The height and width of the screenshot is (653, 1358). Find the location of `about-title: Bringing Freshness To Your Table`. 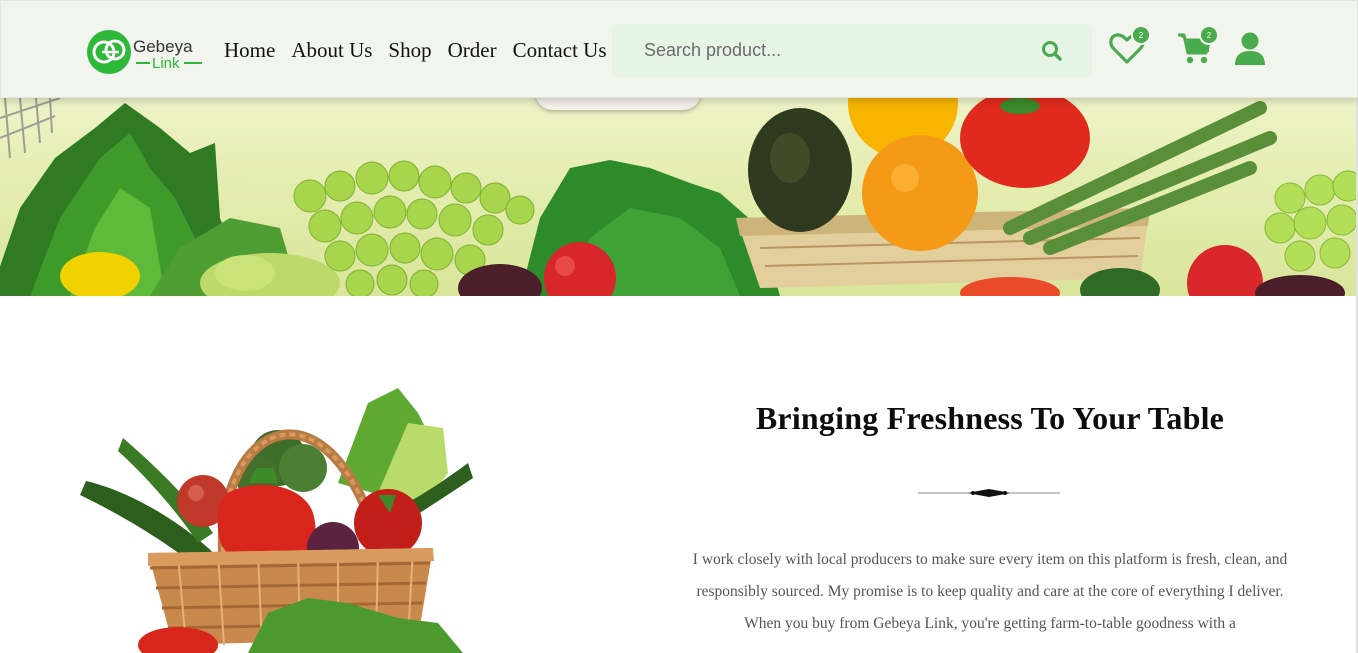

about-title: Bringing Freshness To Your Table is located at coordinates (990, 418).